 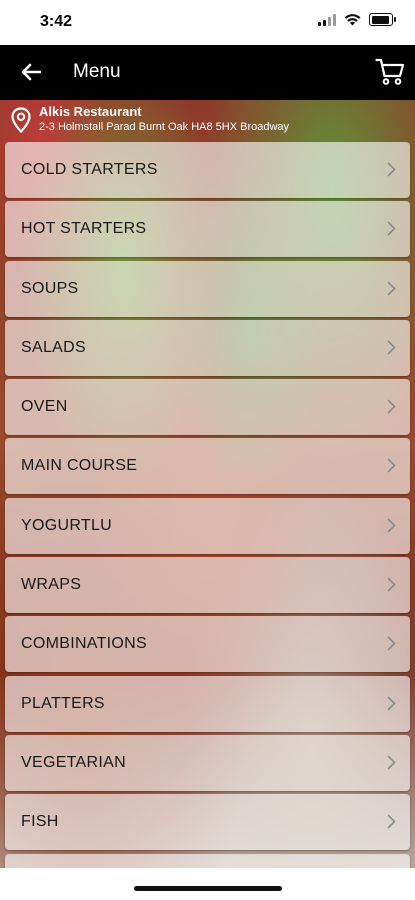 What do you see at coordinates (207, 884) in the screenshot?
I see `home-area` at bounding box center [207, 884].